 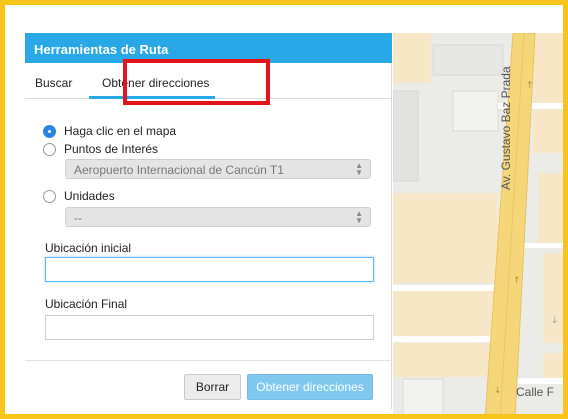 What do you see at coordinates (506, 128) in the screenshot?
I see `street-label-main: Av. Gustavo Baz Prada` at bounding box center [506, 128].